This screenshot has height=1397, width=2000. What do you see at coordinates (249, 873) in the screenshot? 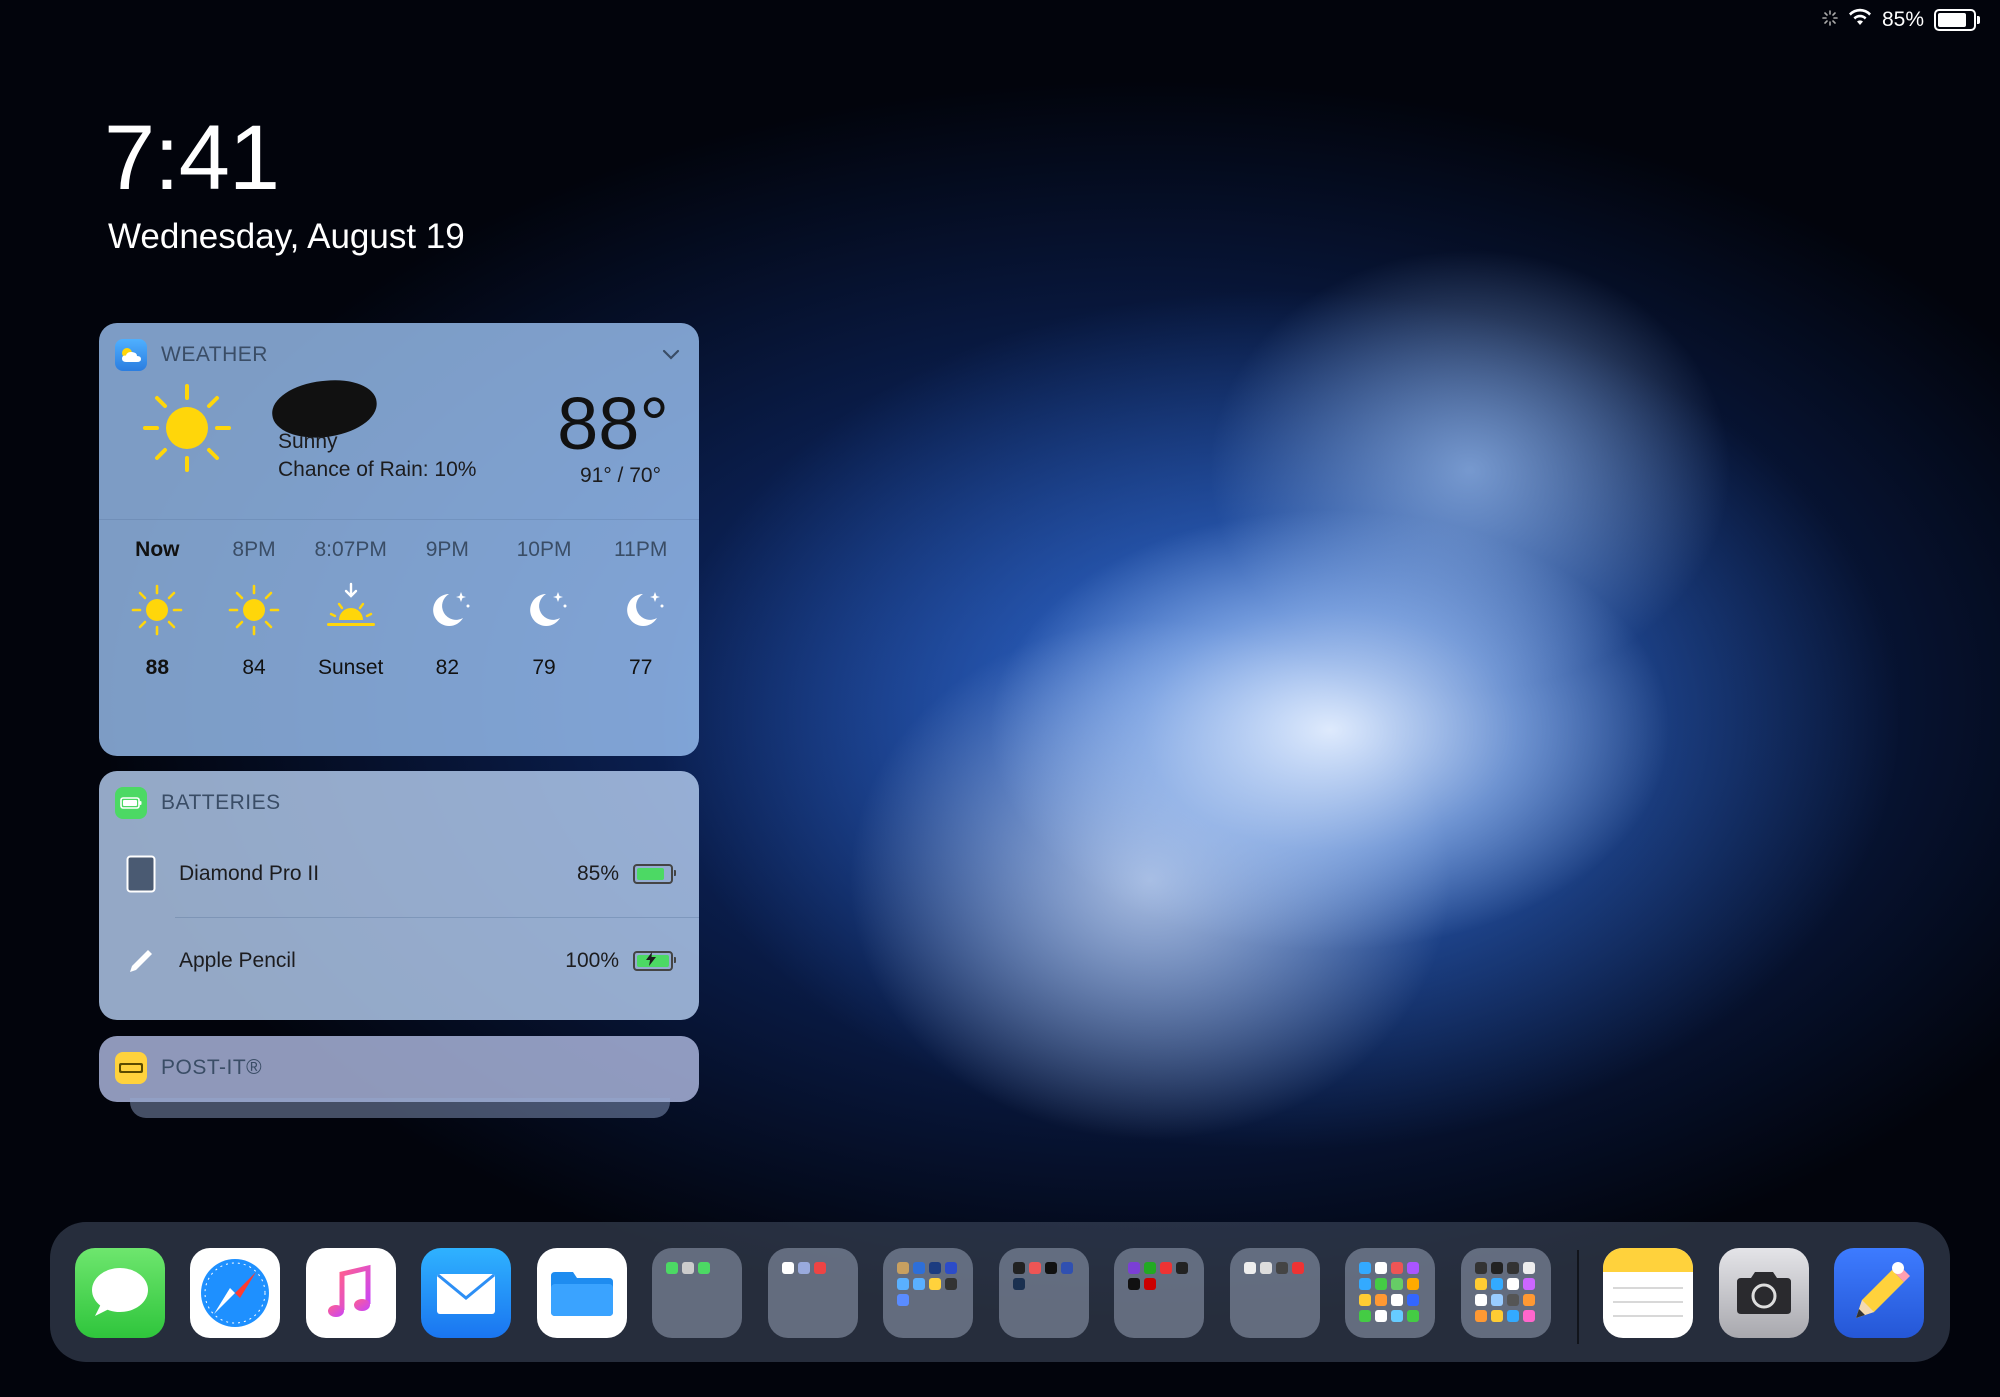
I see `device-name: Diamond Pro II` at bounding box center [249, 873].